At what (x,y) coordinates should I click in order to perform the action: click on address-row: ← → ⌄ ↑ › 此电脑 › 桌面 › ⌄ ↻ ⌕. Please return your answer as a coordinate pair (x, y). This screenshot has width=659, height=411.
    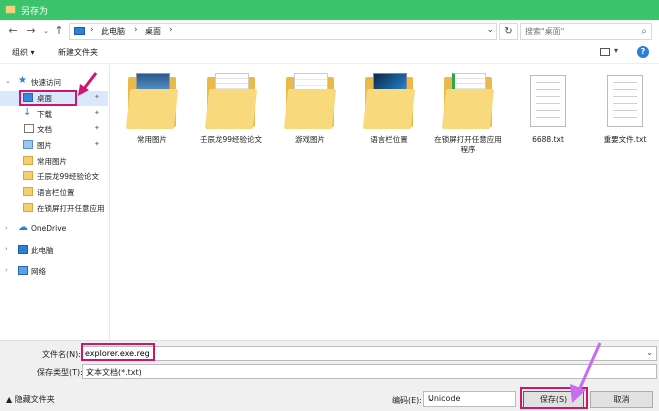
    Looking at the image, I should click on (329, 31).